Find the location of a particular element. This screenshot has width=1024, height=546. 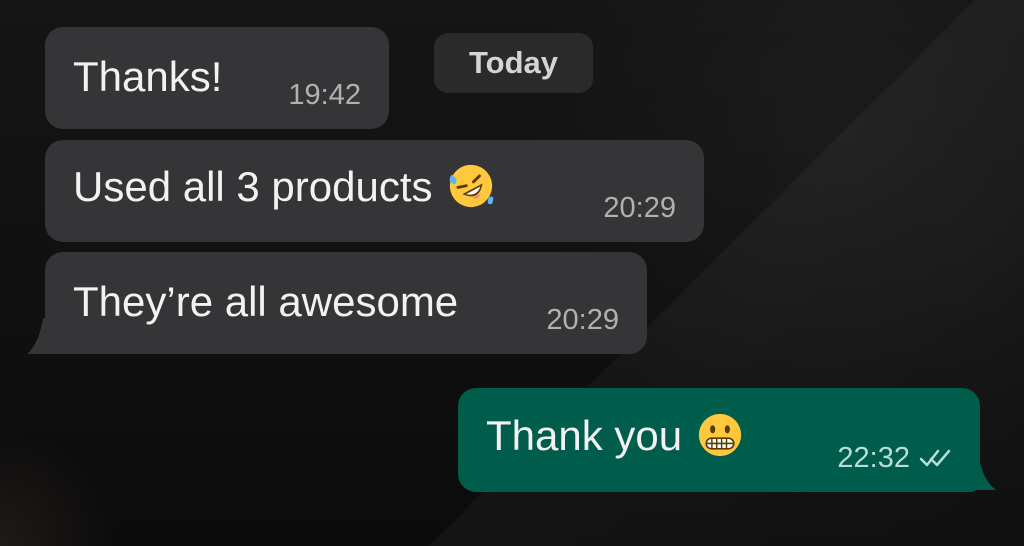

message-content: Used all 3 products is located at coordinates (285, 190).